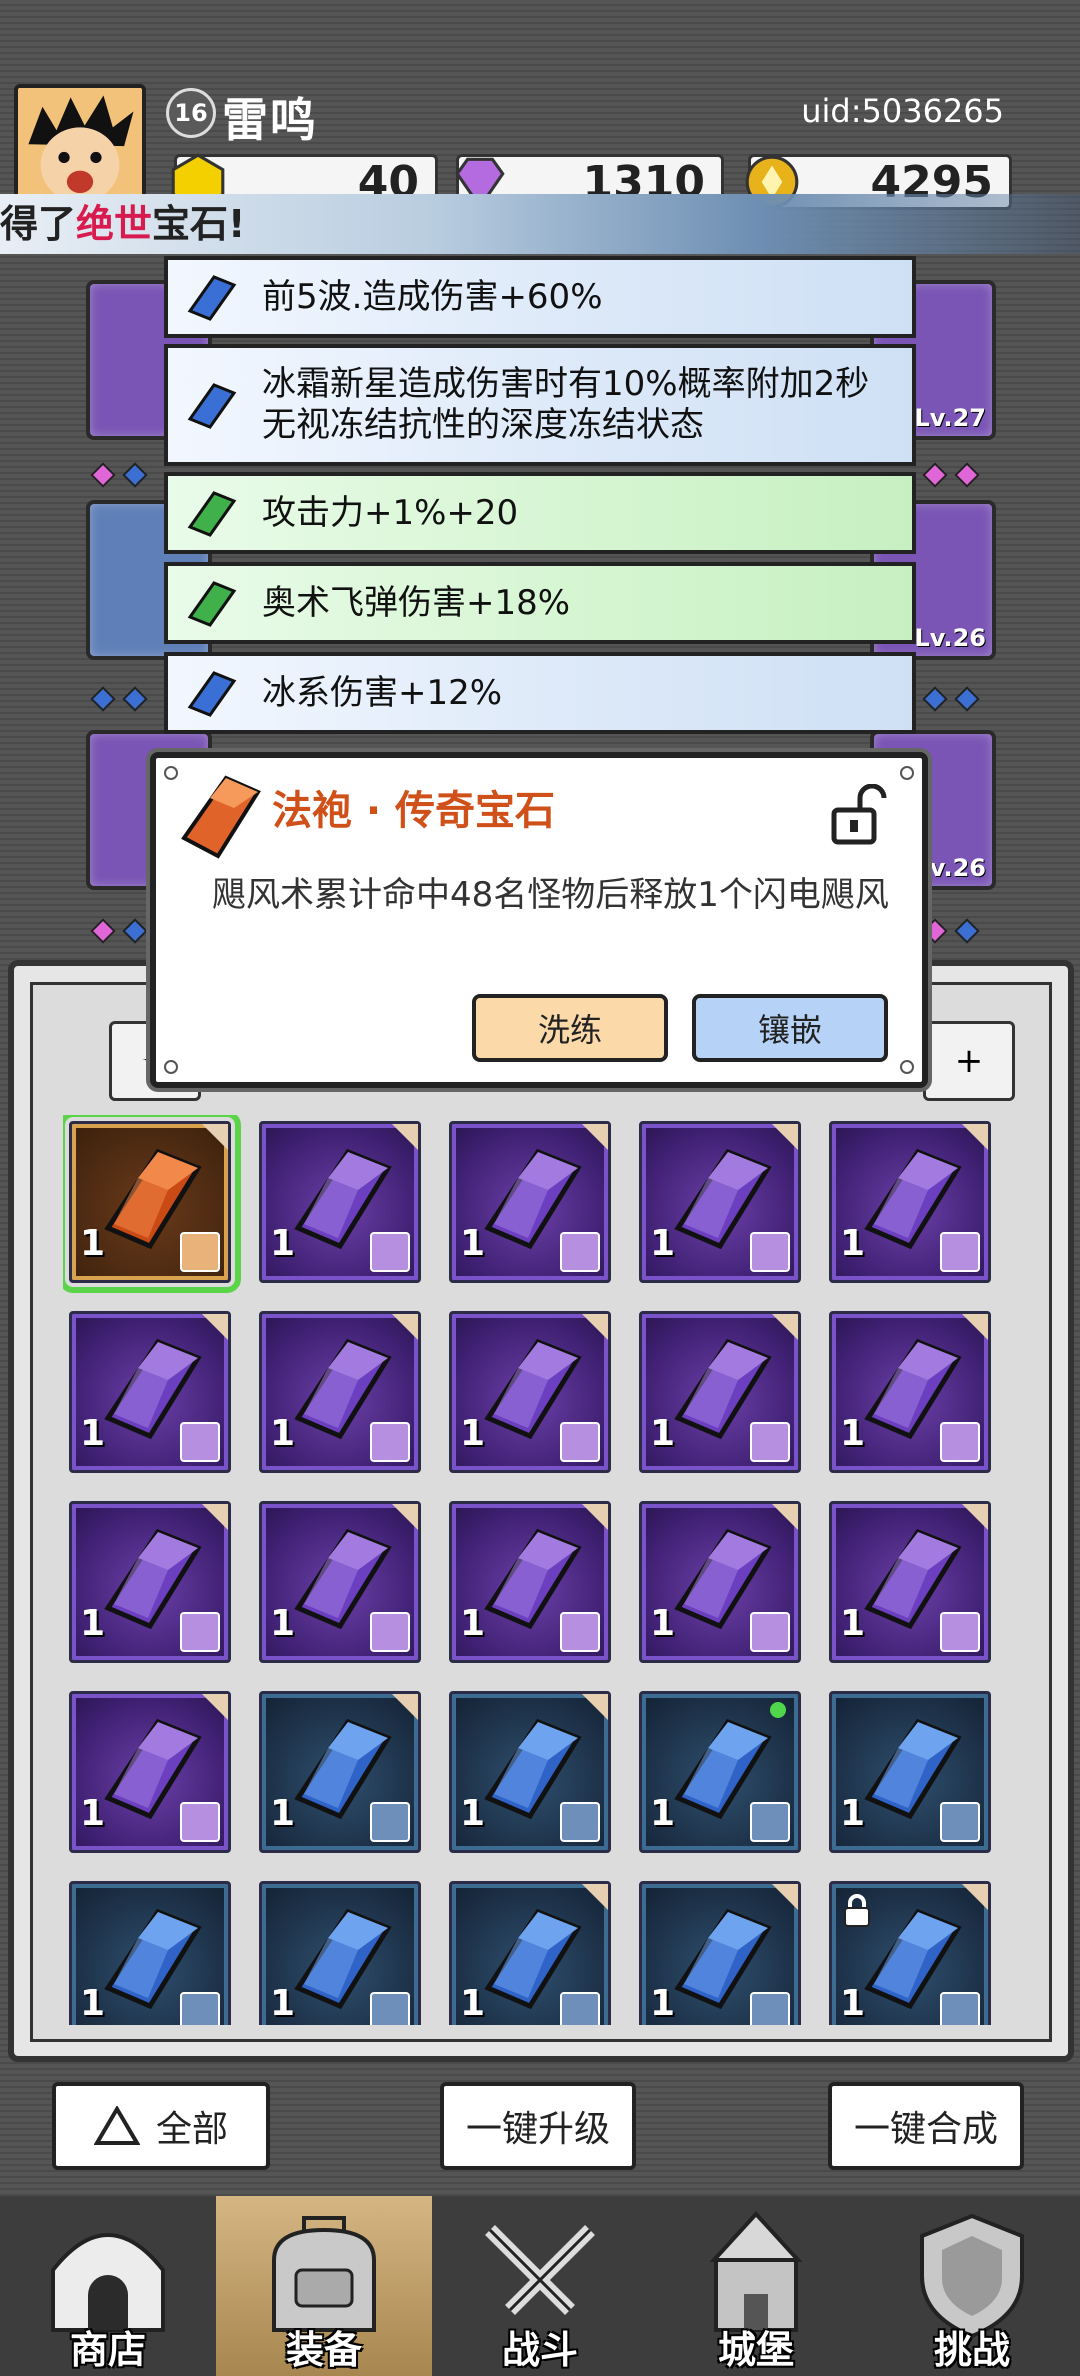  What do you see at coordinates (538, 2126) in the screenshot?
I see `one-click-upgrade-button: 一键升级` at bounding box center [538, 2126].